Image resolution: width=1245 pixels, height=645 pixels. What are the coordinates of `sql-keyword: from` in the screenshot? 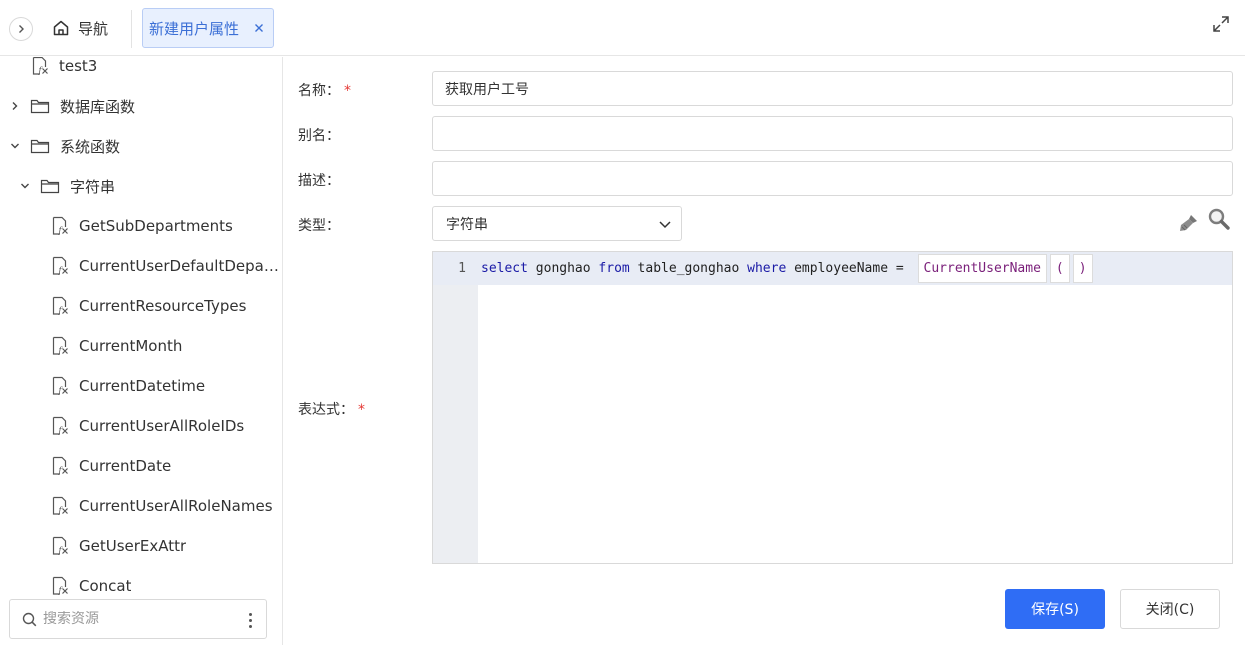 It's located at (614, 268).